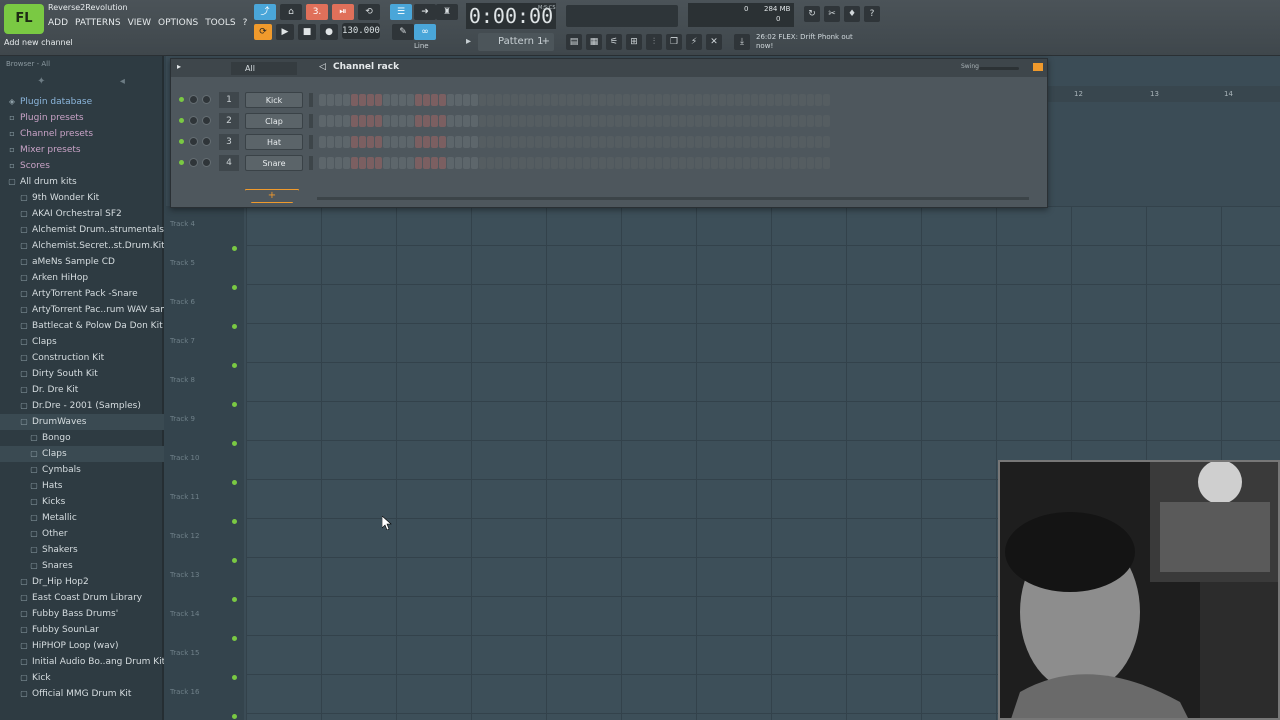  I want to click on track-label: Track 13, so click(205, 575).